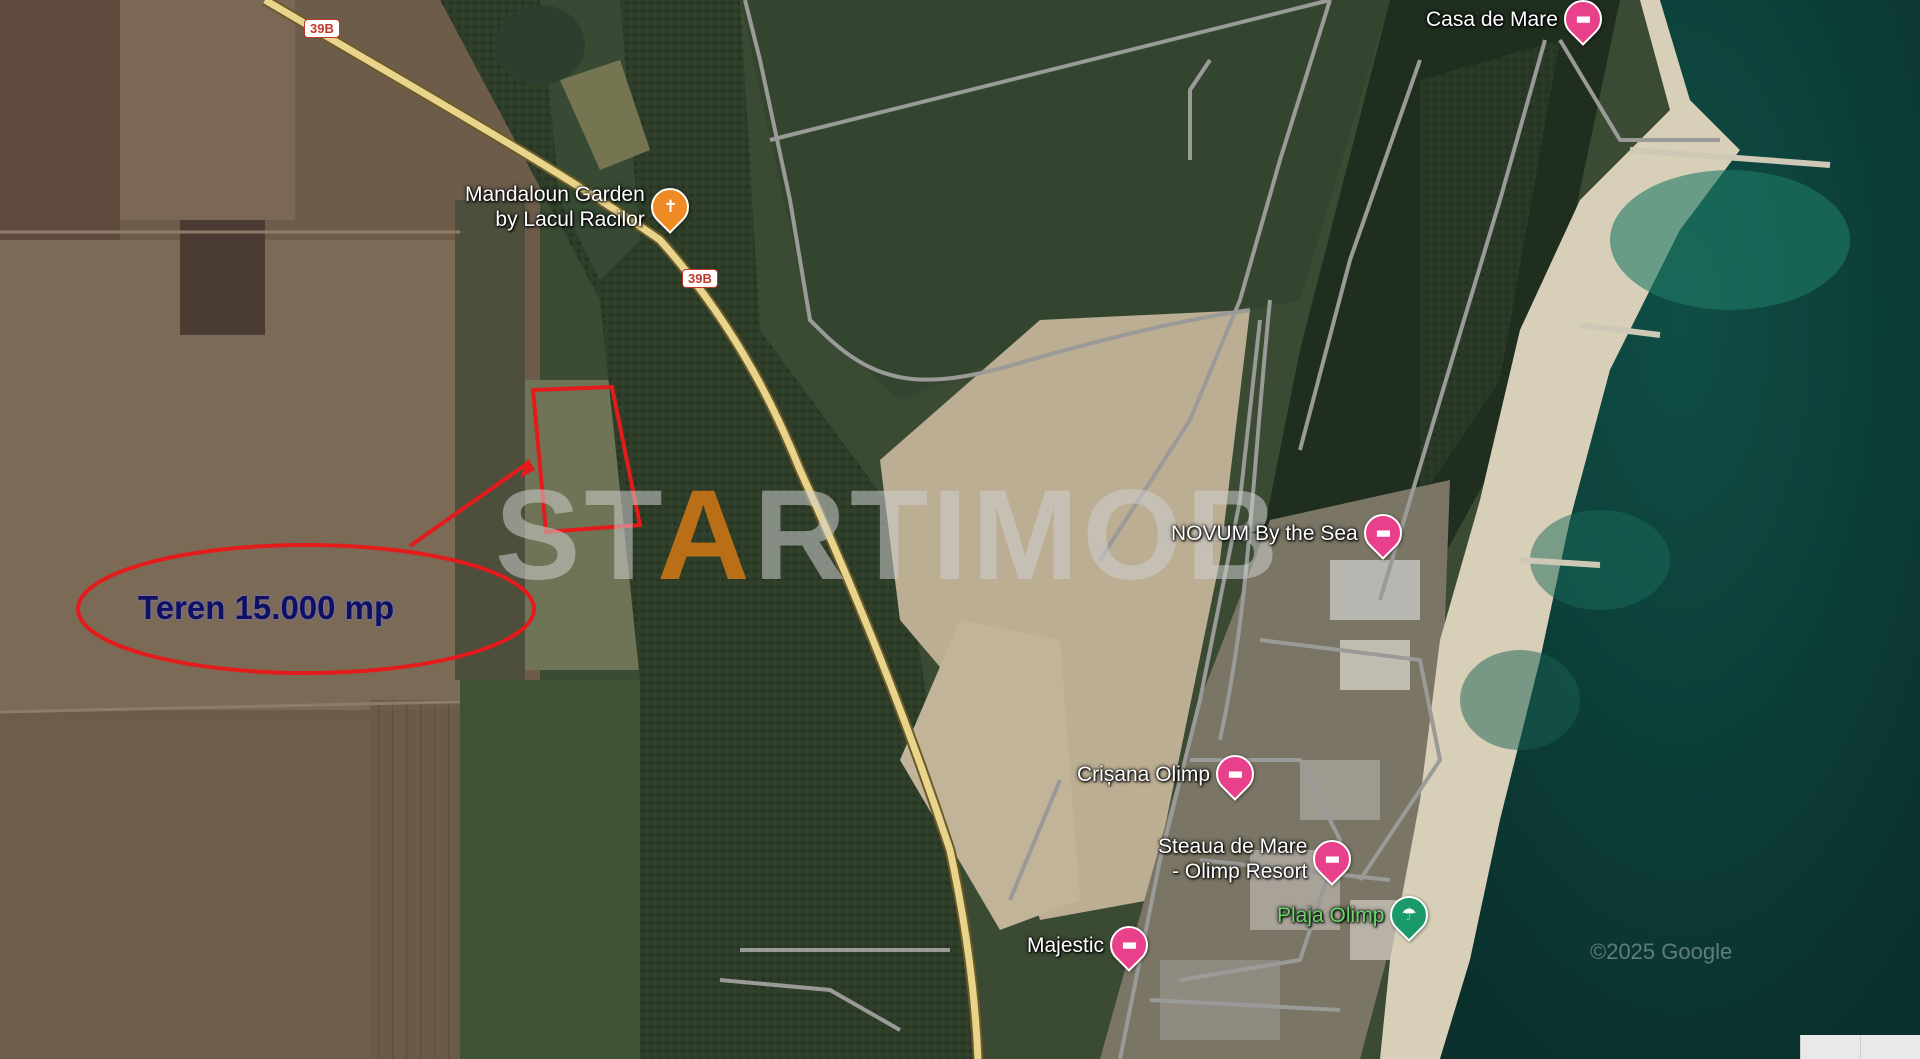 This screenshot has width=1920, height=1059. I want to click on poi-plaja-olimp: Plaja Olimp ☂, so click(1357, 915).